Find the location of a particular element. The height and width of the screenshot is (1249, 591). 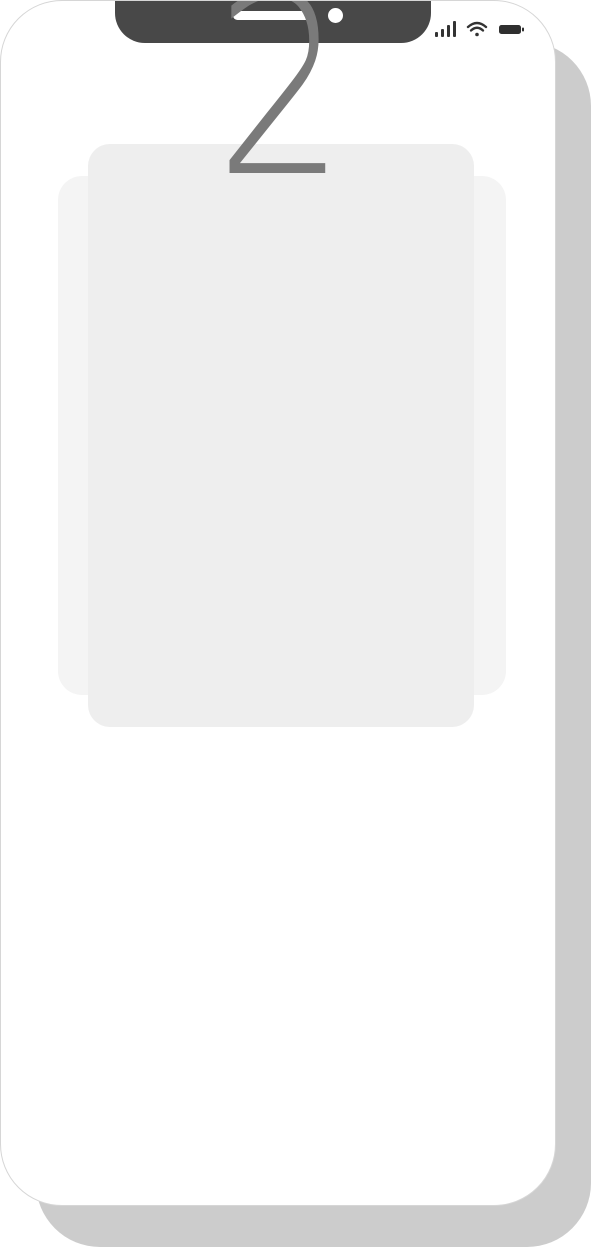

battery-icon is located at coordinates (511, 29).